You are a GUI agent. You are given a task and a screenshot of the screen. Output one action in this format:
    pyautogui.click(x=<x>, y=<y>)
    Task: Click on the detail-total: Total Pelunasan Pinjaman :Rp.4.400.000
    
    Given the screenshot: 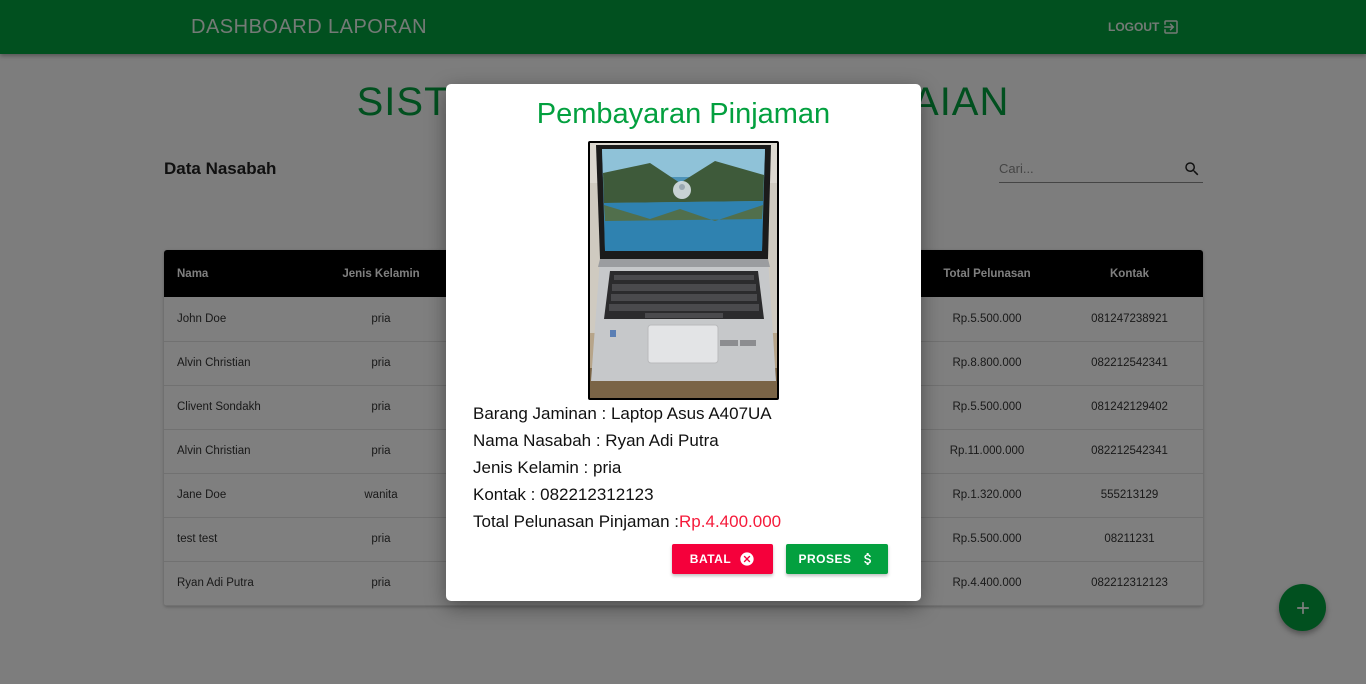 What is the action you would take?
    pyautogui.click(x=627, y=521)
    